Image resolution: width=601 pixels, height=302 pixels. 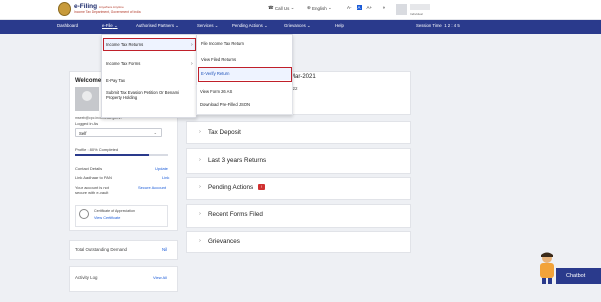 I want to click on logged-in-label: Logged in As, so click(x=87, y=123).